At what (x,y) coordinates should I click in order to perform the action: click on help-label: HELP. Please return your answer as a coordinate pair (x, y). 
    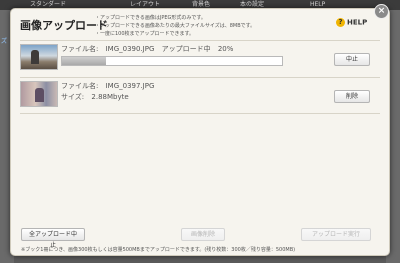
    Looking at the image, I should click on (357, 22).